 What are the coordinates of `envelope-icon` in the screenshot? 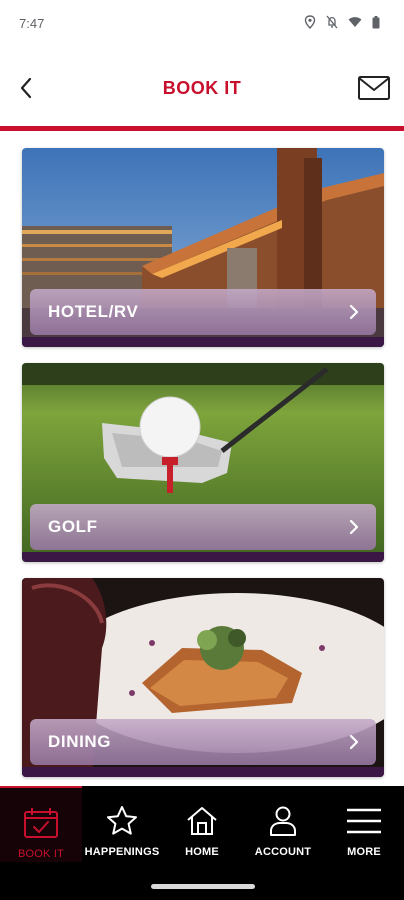 It's located at (374, 88).